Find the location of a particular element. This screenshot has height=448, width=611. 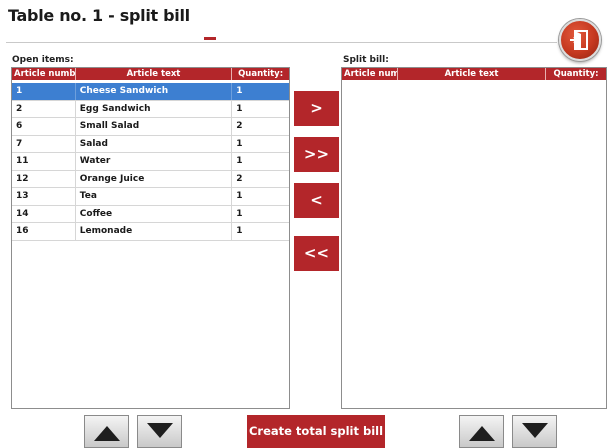

title-divider is located at coordinates (281, 42).